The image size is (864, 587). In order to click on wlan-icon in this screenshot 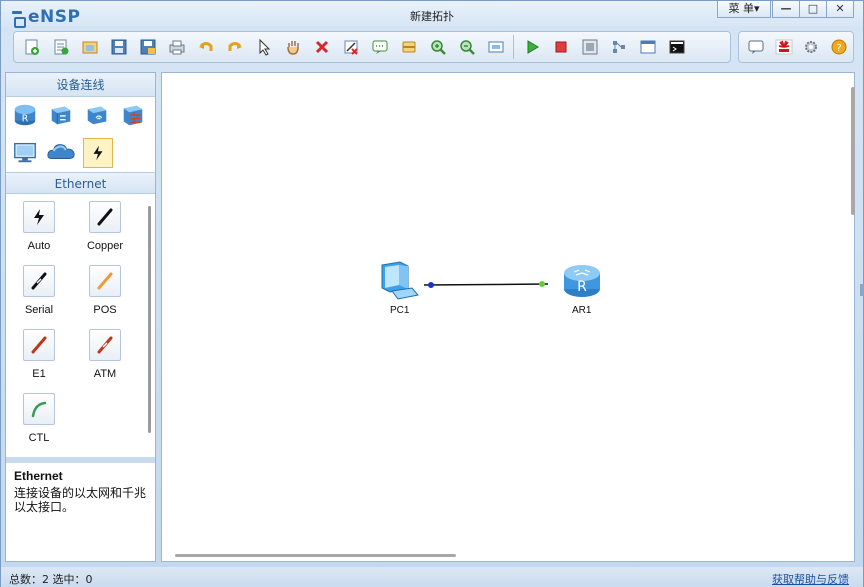, I will do `click(97, 115)`.